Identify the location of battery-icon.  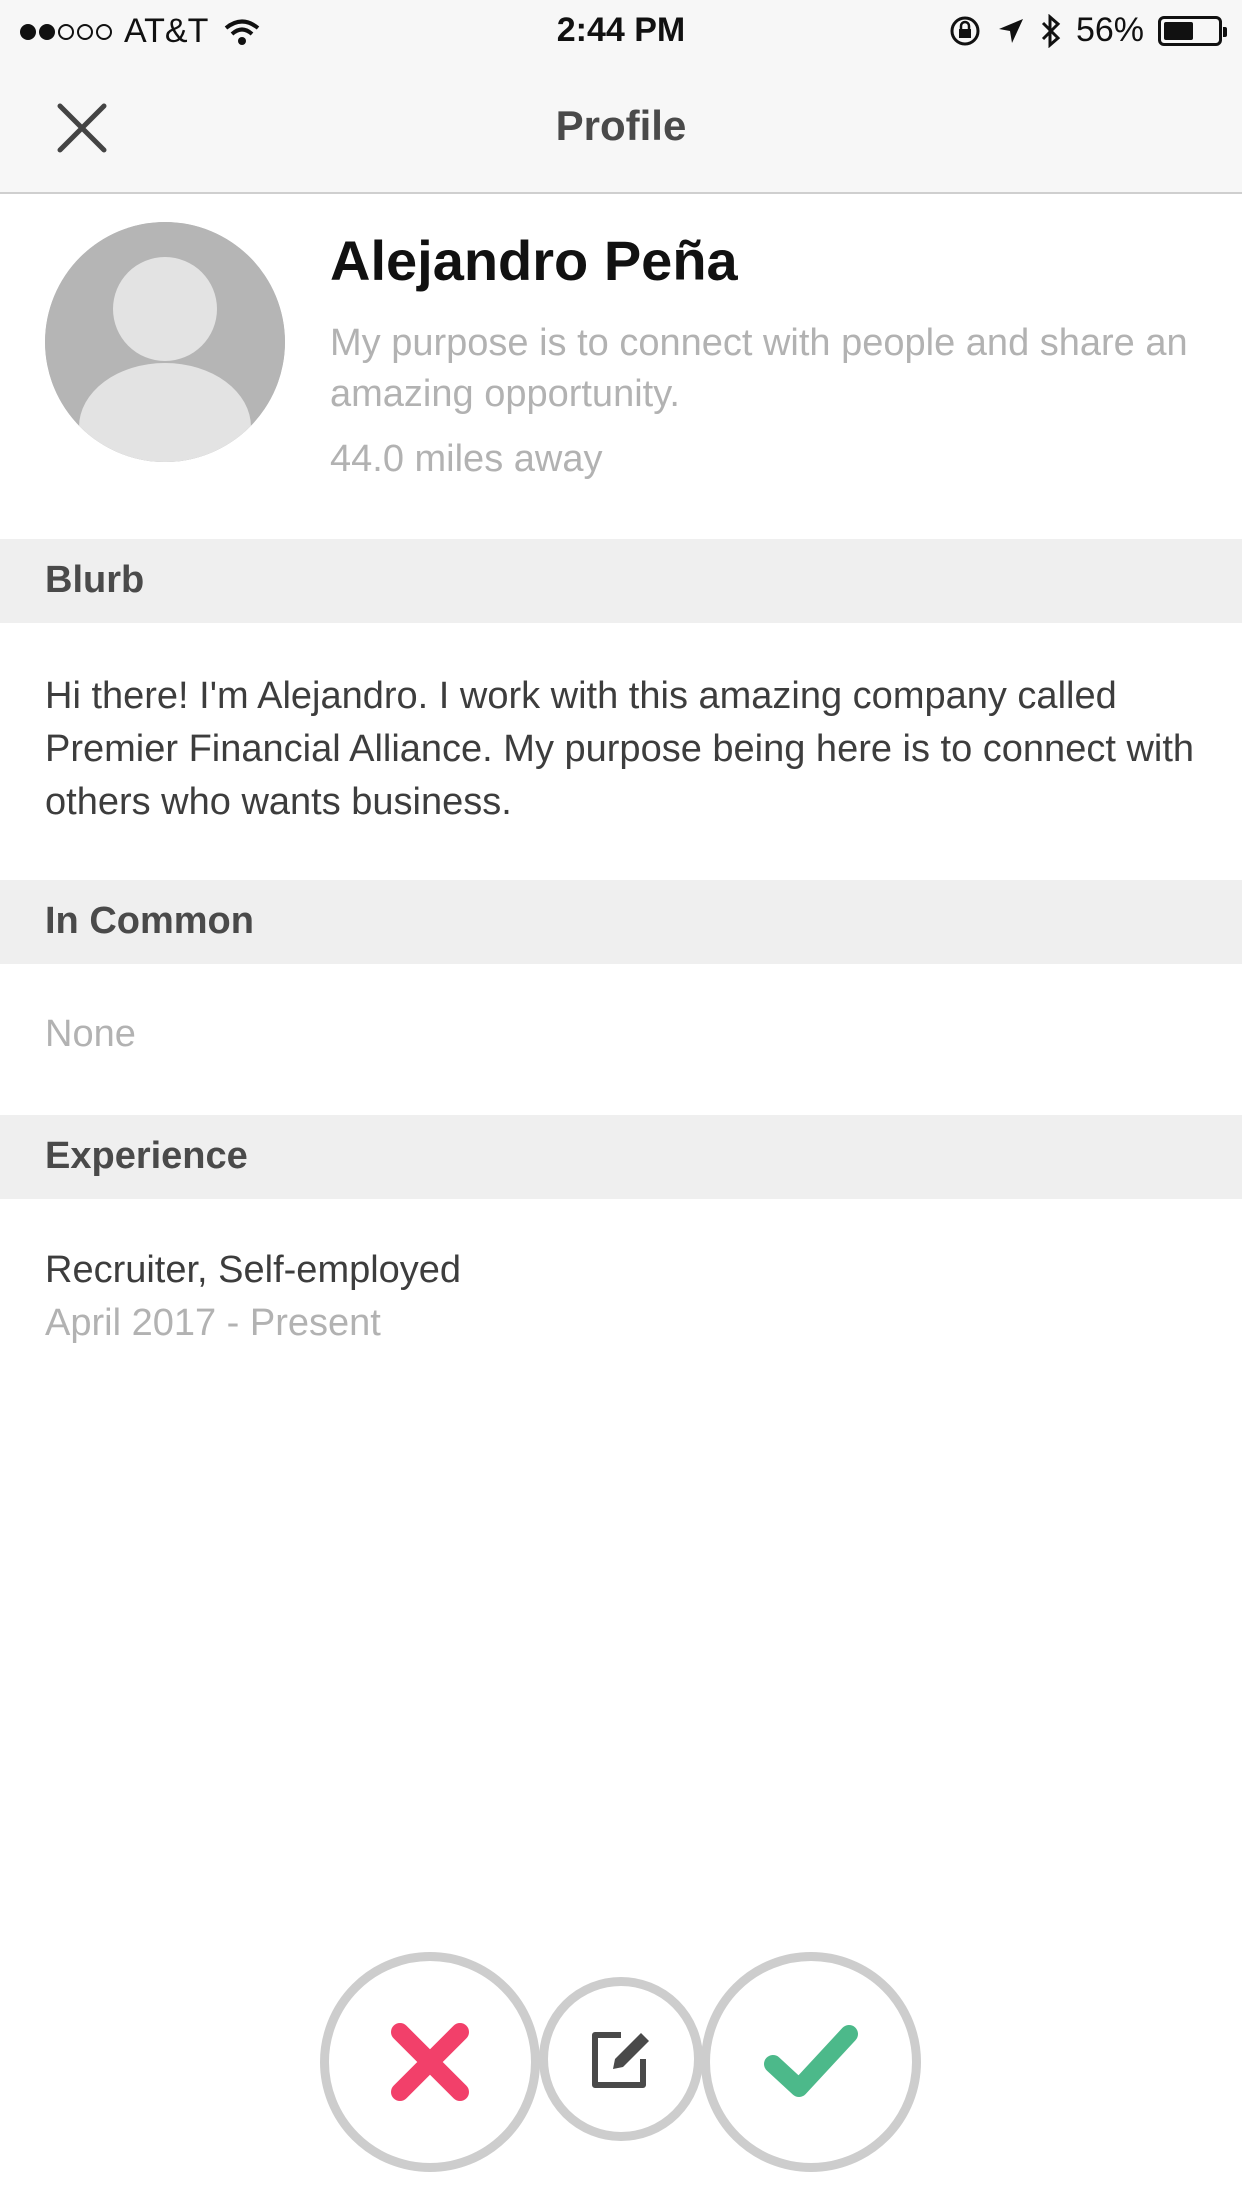
(1192, 30).